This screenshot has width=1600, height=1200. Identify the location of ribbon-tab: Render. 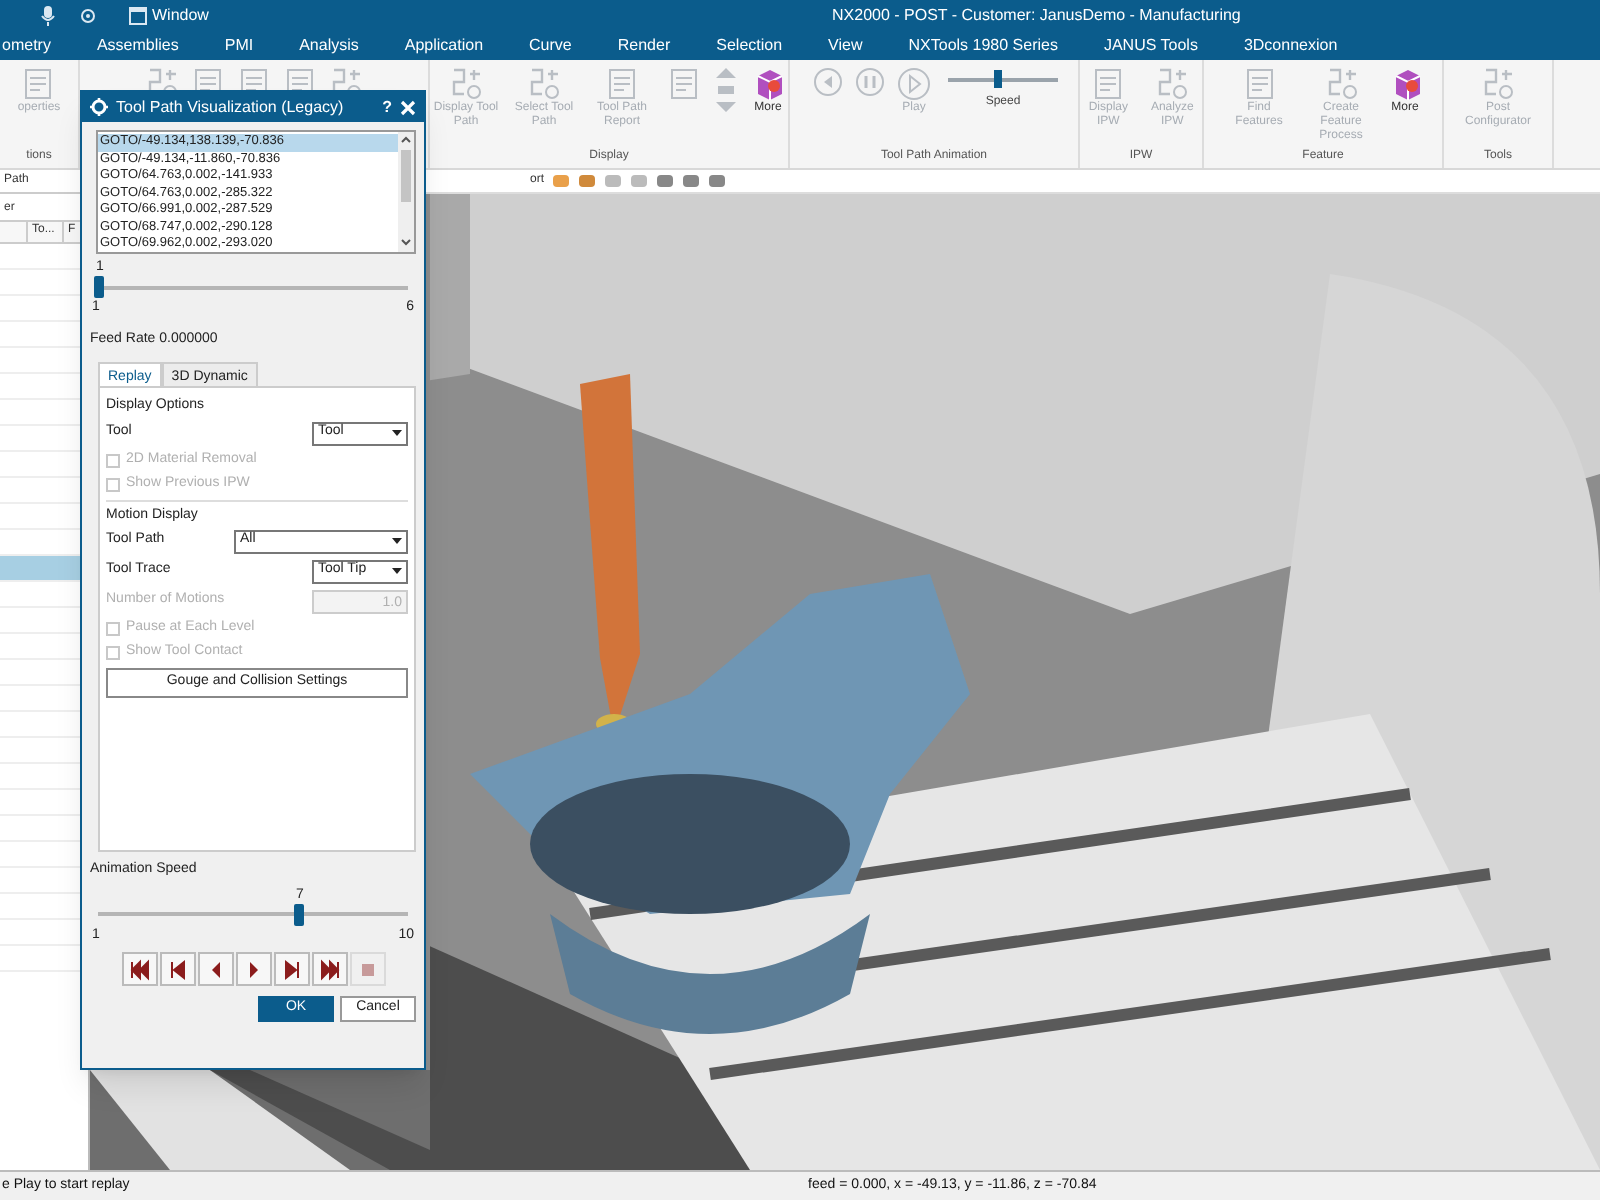
(644, 45).